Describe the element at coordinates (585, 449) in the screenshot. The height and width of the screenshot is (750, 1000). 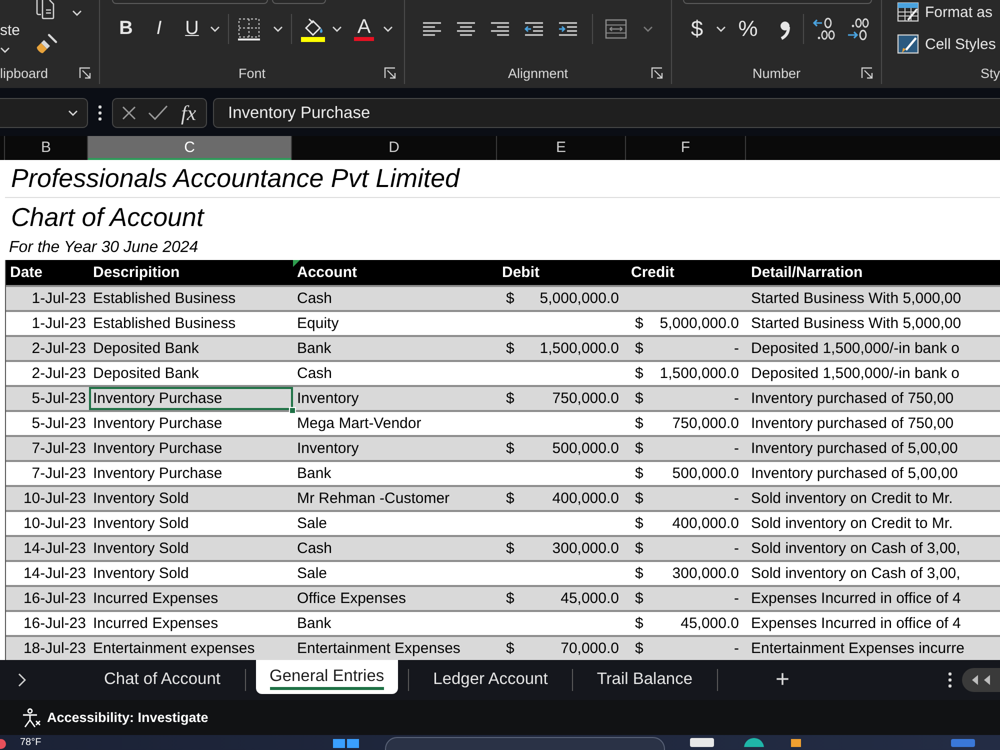
I see `amount-text: 500,000.0` at that location.